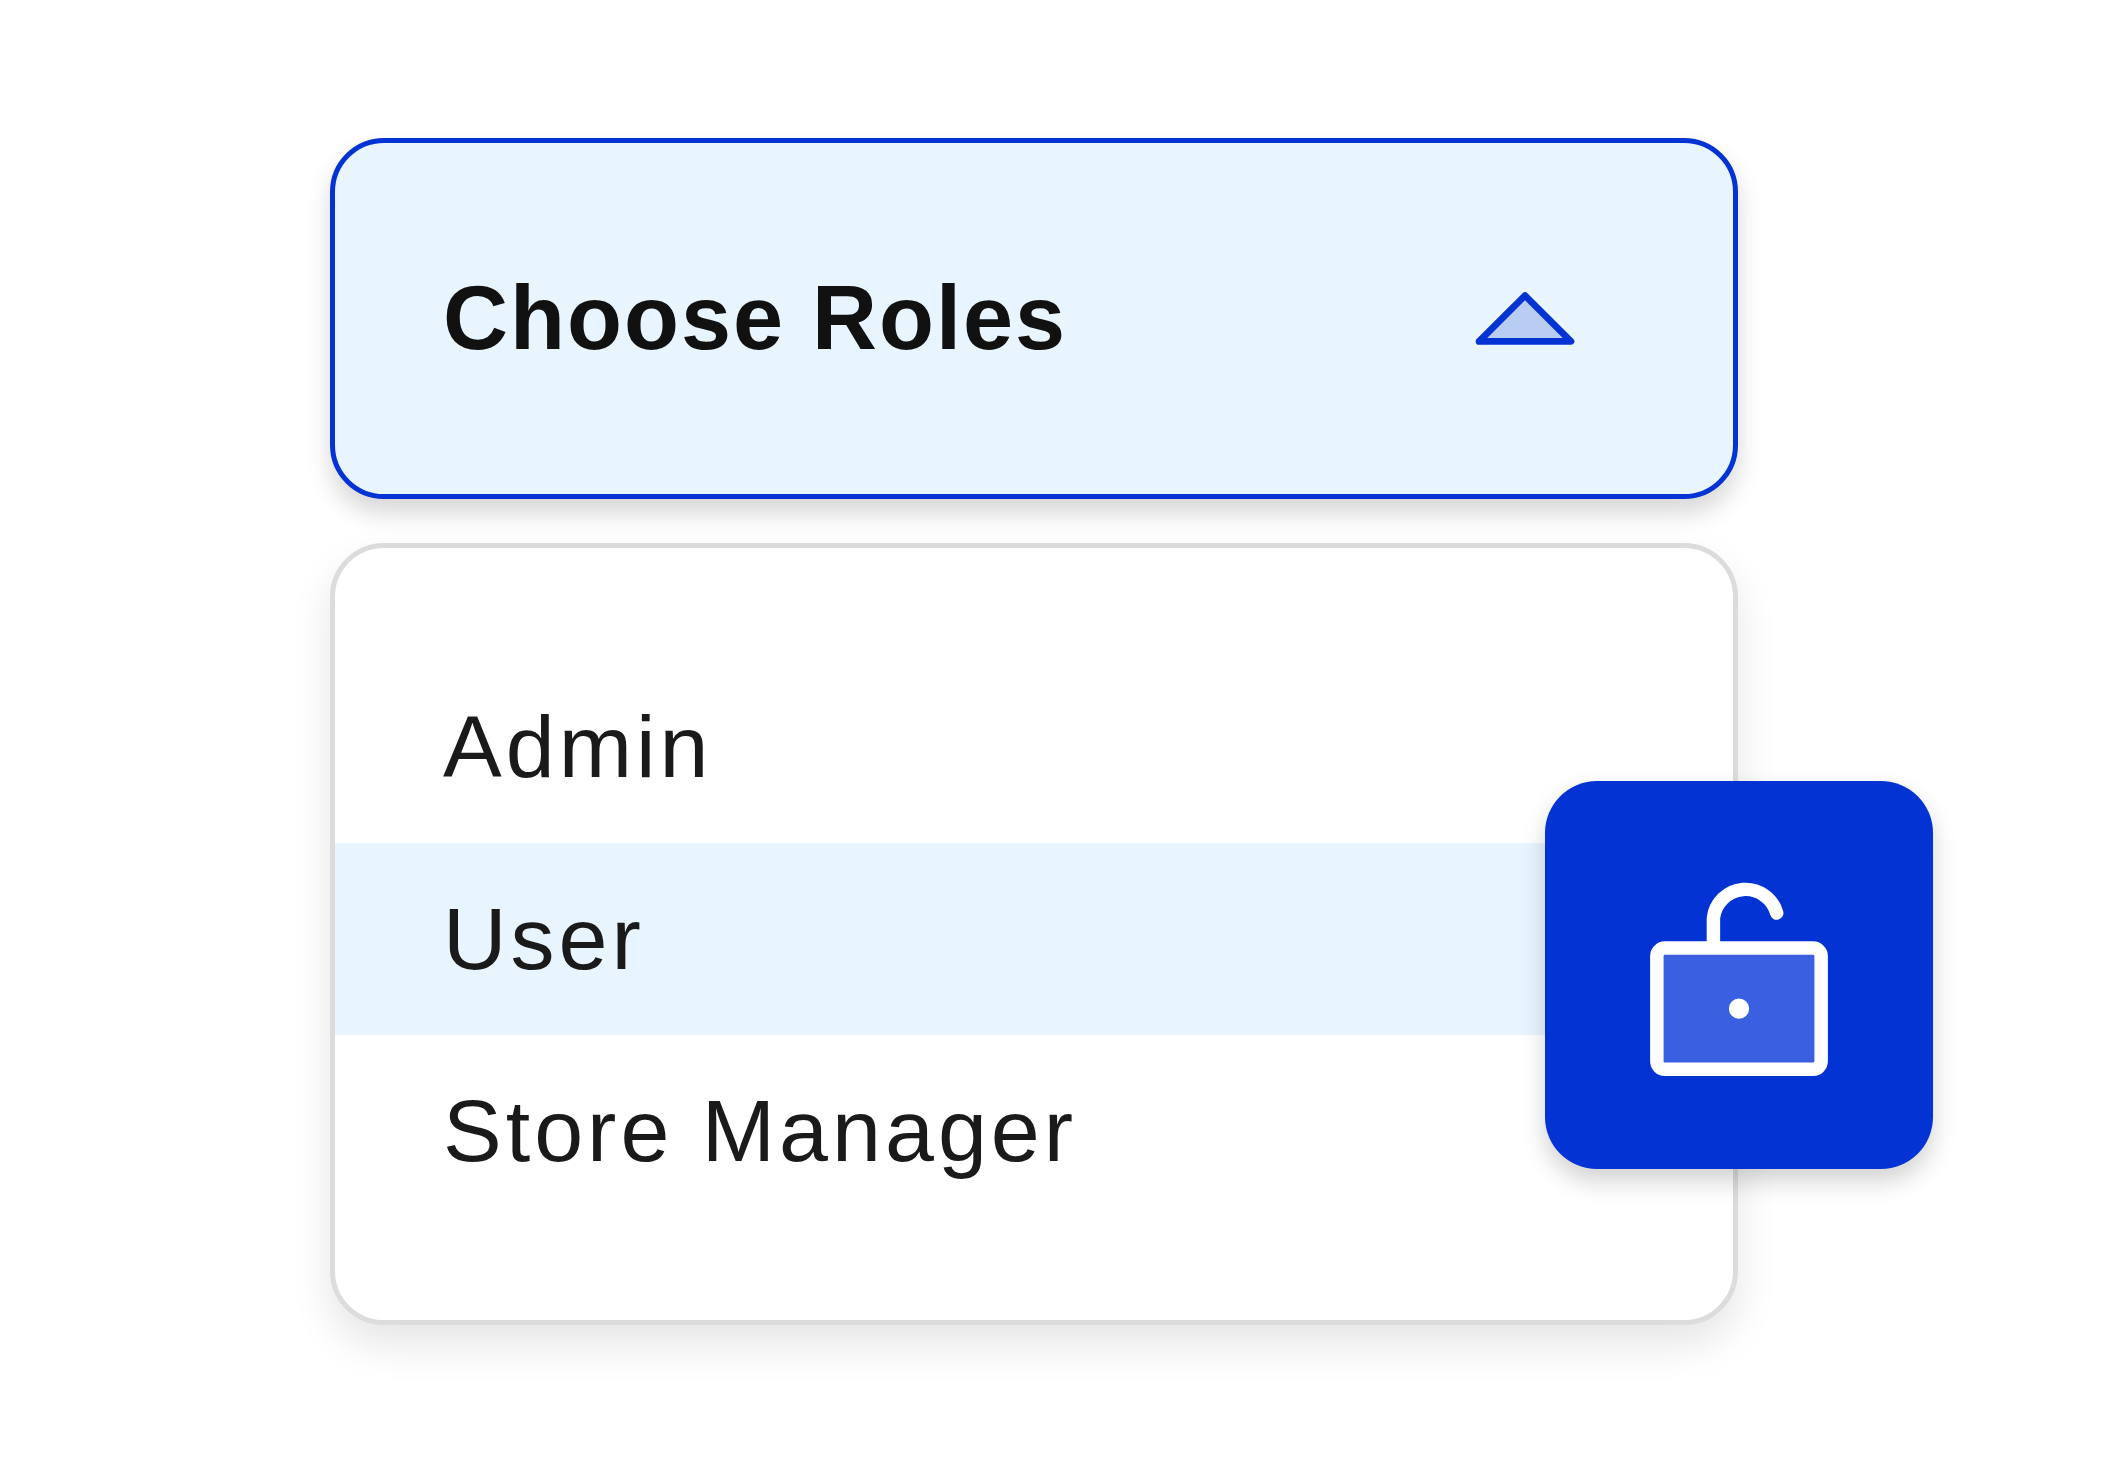 The image size is (2104, 1464). What do you see at coordinates (940, 939) in the screenshot?
I see `role-option: User` at bounding box center [940, 939].